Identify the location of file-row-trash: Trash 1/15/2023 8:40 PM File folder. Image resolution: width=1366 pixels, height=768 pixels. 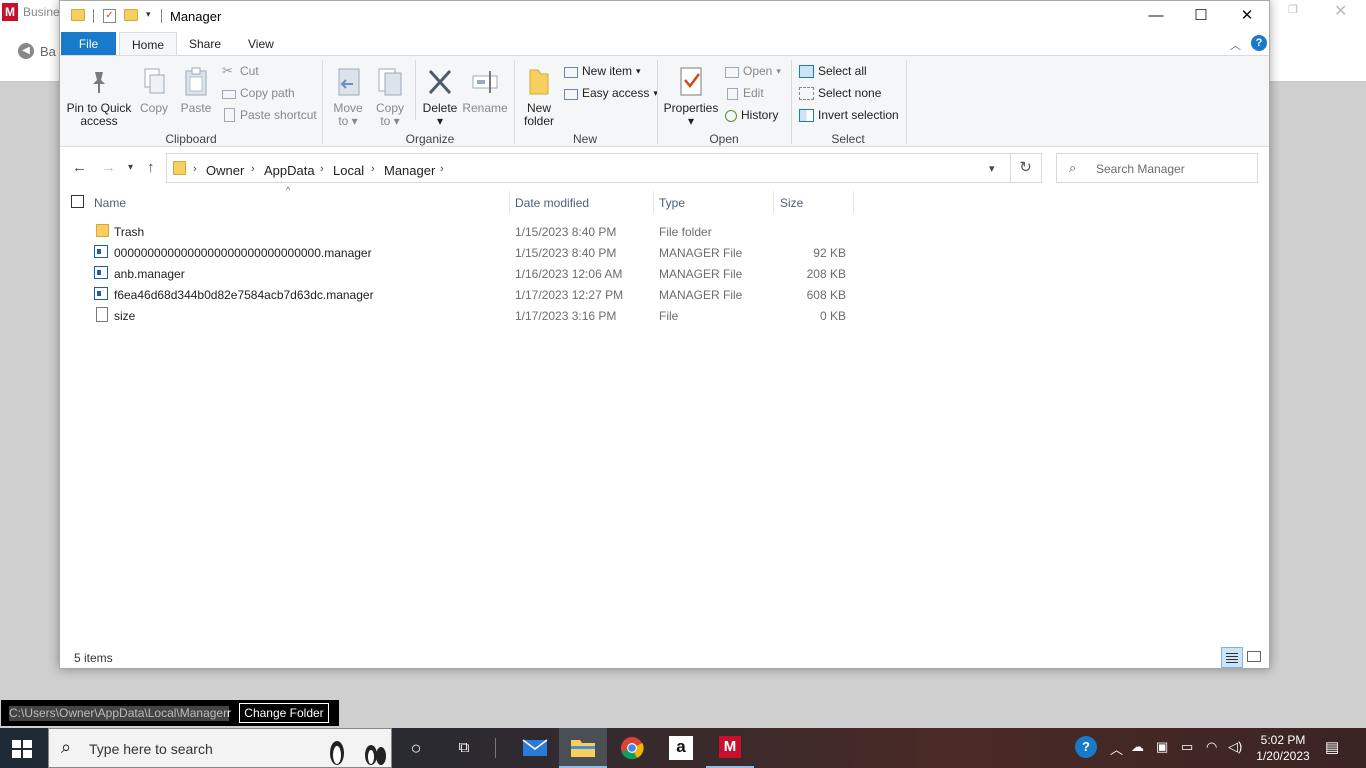
(664, 231).